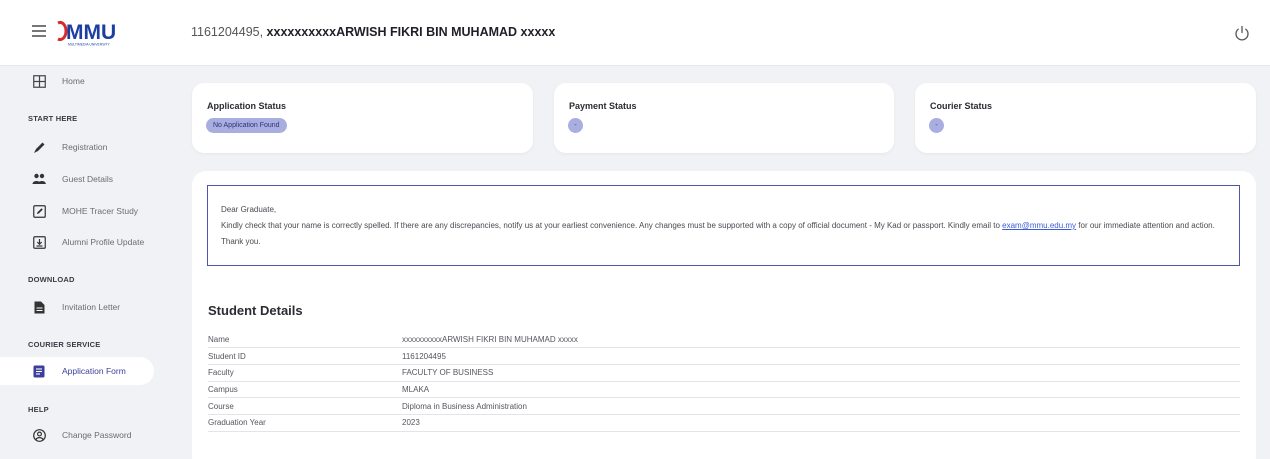 This screenshot has width=1270, height=459. What do you see at coordinates (255, 310) in the screenshot?
I see `student-details-title: Student Details` at bounding box center [255, 310].